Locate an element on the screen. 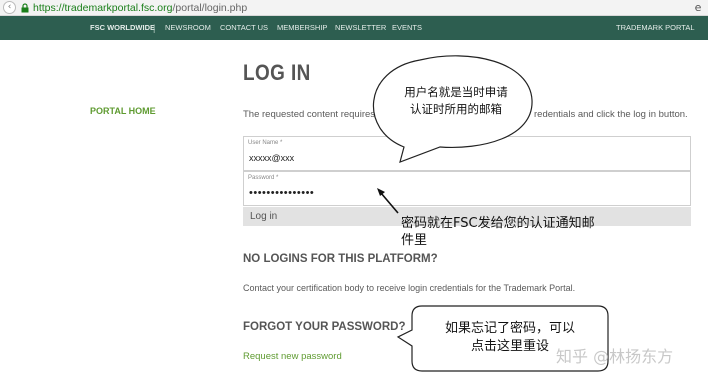 The image size is (708, 381). password-annotation-text: 密码就在FSC发给您的认证通知邮 件里 is located at coordinates (498, 232).